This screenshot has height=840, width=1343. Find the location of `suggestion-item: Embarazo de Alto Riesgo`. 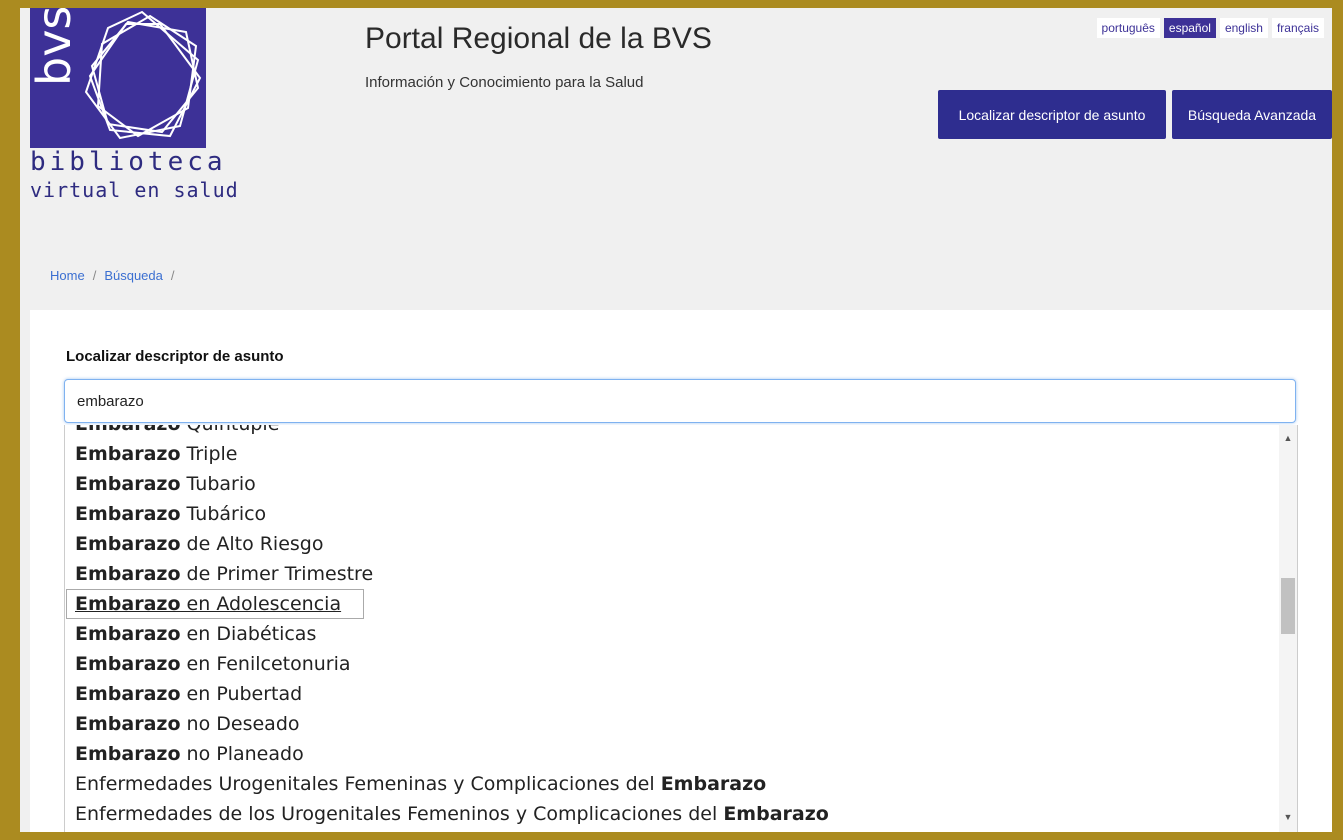

suggestion-item: Embarazo de Alto Riesgo is located at coordinates (671, 544).